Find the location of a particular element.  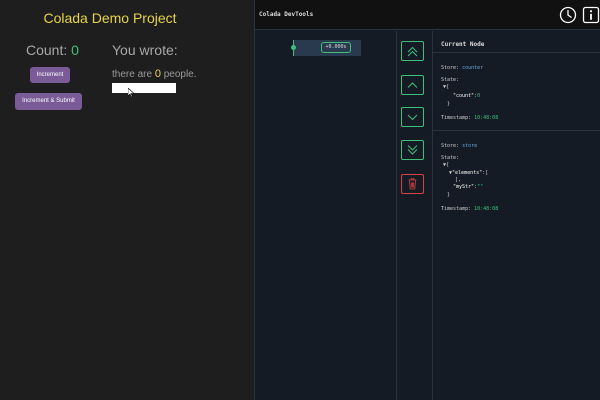

double-chevron-down-icon is located at coordinates (412, 150).